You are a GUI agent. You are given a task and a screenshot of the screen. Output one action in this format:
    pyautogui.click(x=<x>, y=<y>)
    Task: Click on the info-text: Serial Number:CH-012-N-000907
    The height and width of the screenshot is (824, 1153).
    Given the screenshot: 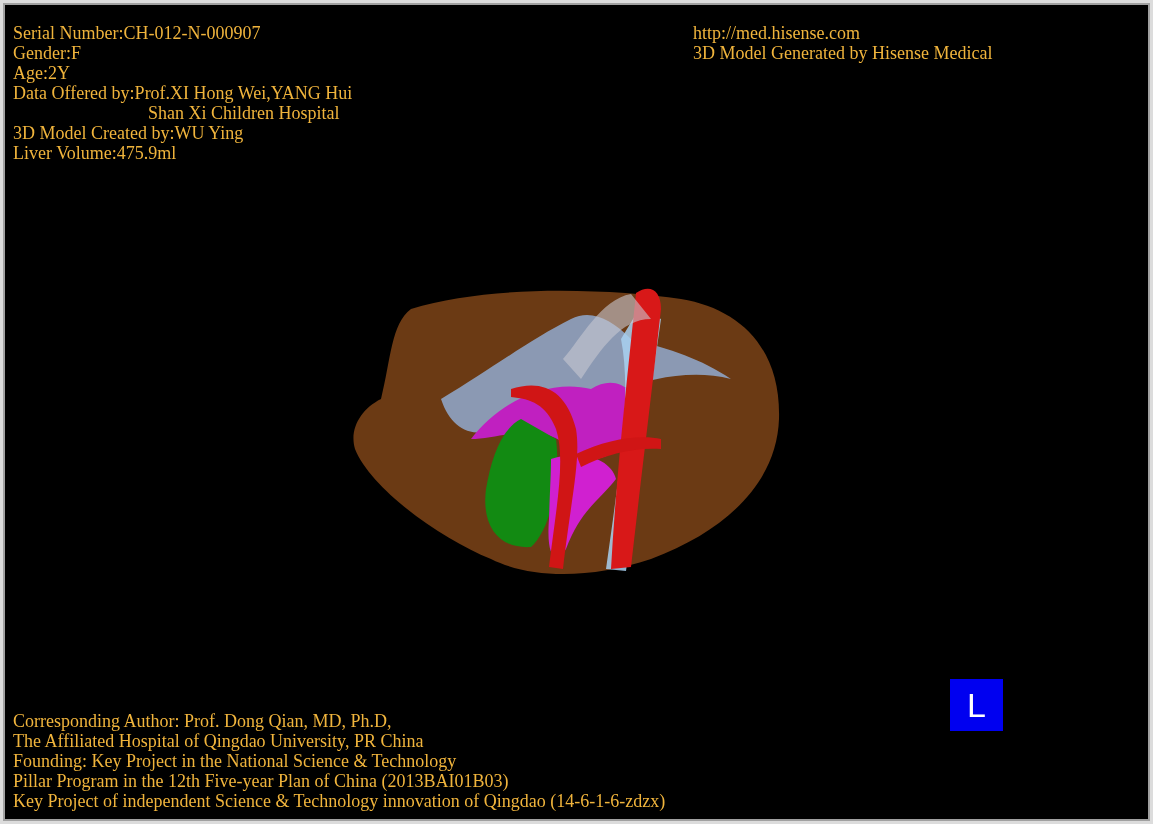 What is the action you would take?
    pyautogui.click(x=137, y=33)
    